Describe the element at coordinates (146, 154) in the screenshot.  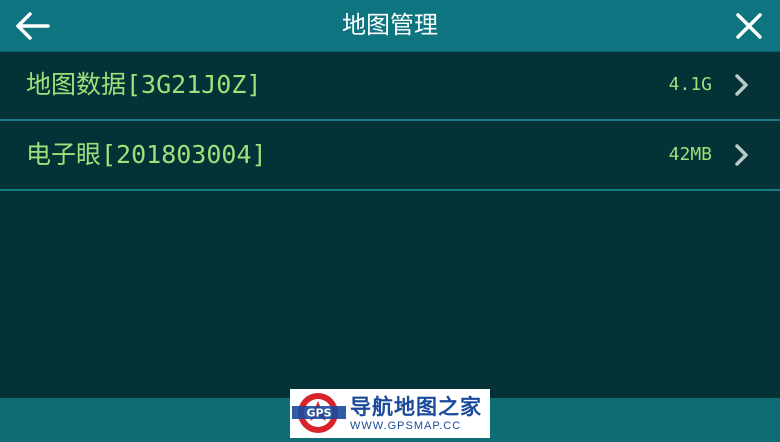
I see `list-item-label: 电子眼[201803004]` at that location.